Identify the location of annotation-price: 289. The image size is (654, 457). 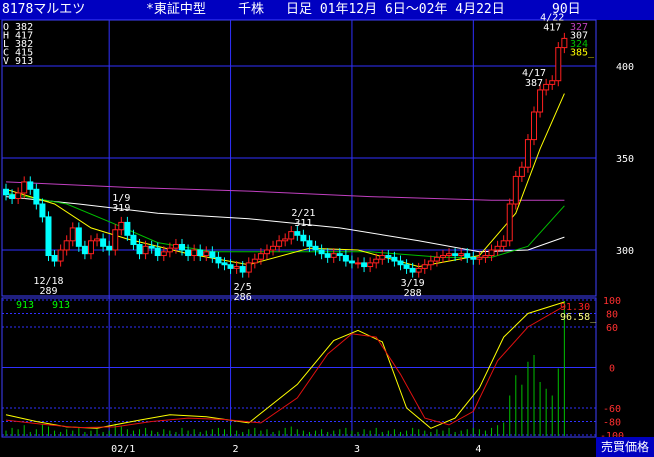
(48, 291).